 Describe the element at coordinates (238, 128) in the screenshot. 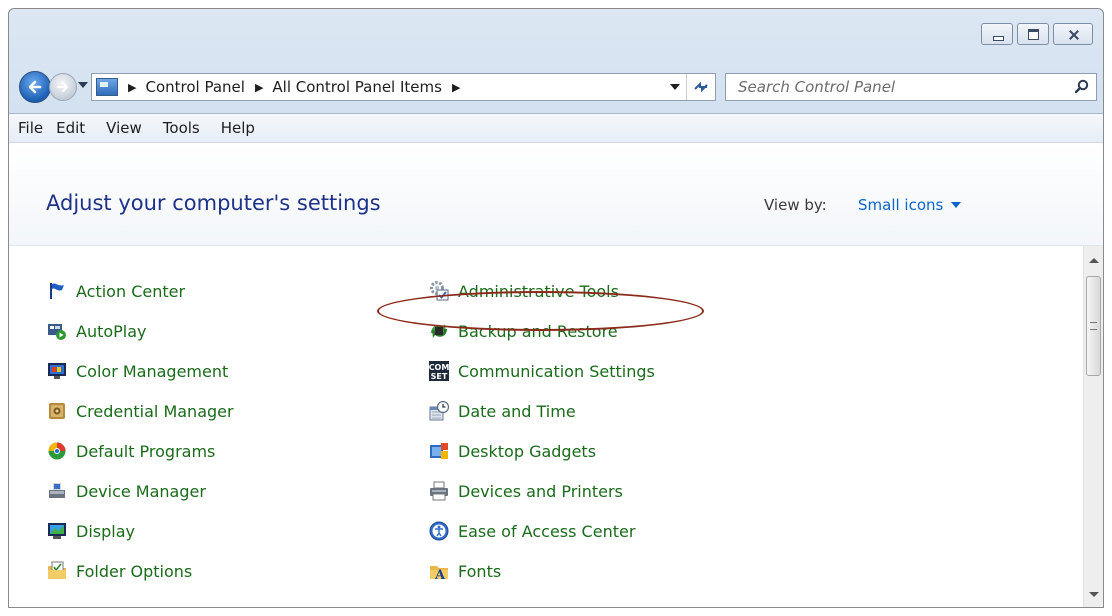

I see `menu-help: Help` at that location.